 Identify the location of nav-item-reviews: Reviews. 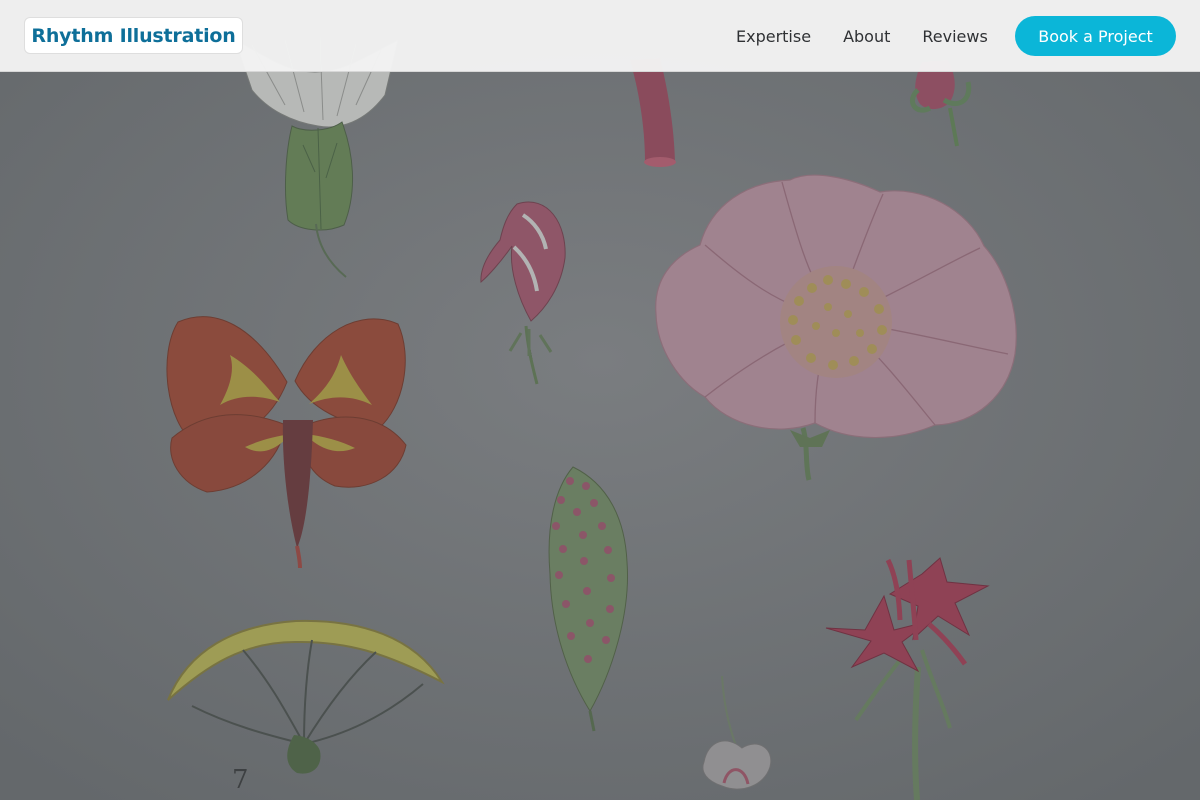
(954, 36).